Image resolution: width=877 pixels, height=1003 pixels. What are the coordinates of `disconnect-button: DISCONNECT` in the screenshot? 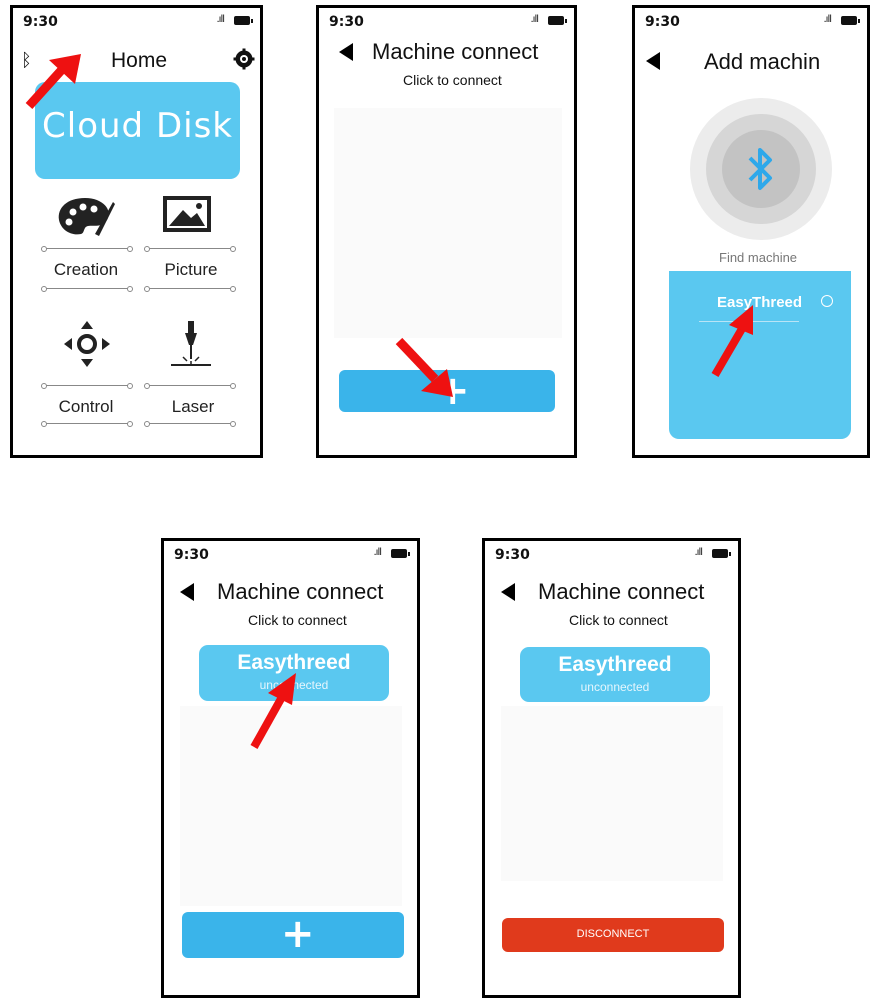 It's located at (613, 935).